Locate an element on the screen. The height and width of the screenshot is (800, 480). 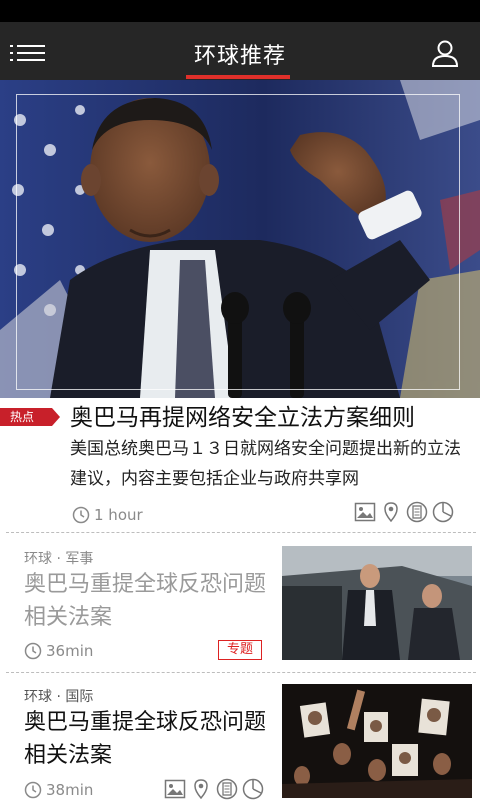
hot-badge: 热点 is located at coordinates (30, 417).